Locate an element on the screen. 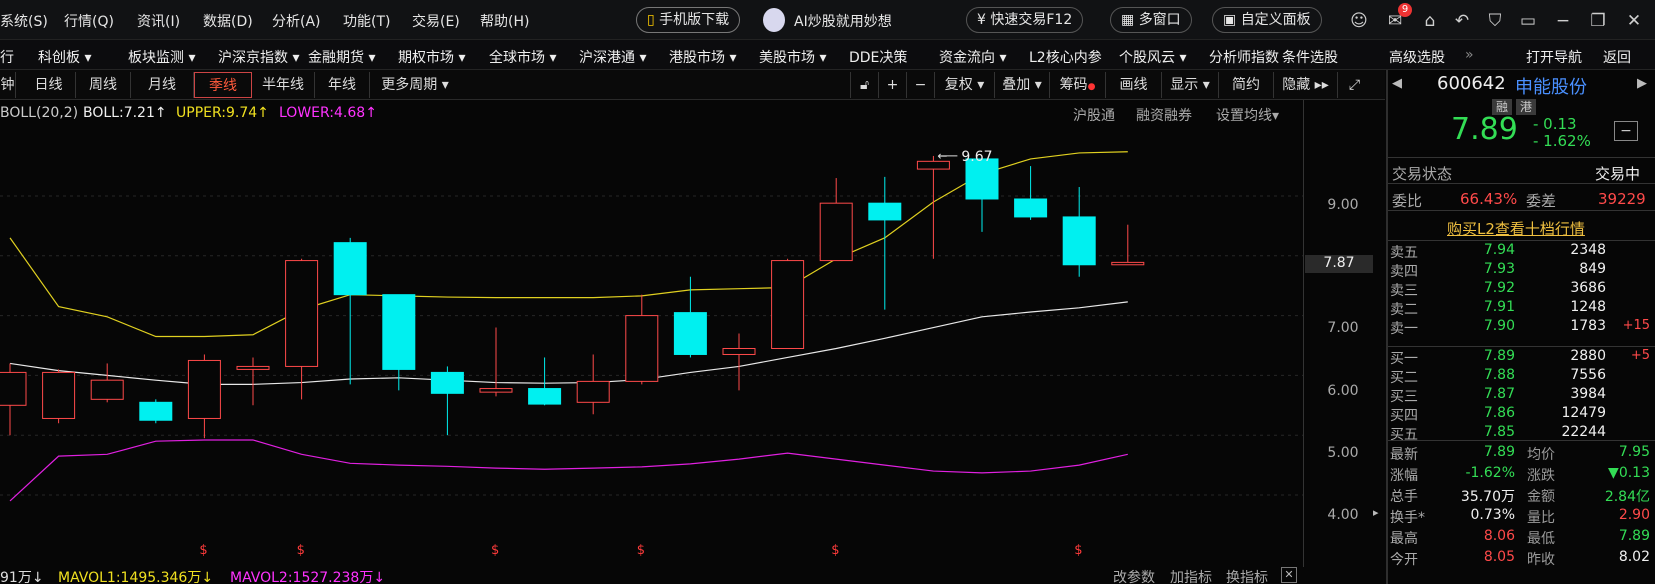  tab-week: 周线 is located at coordinates (103, 85).